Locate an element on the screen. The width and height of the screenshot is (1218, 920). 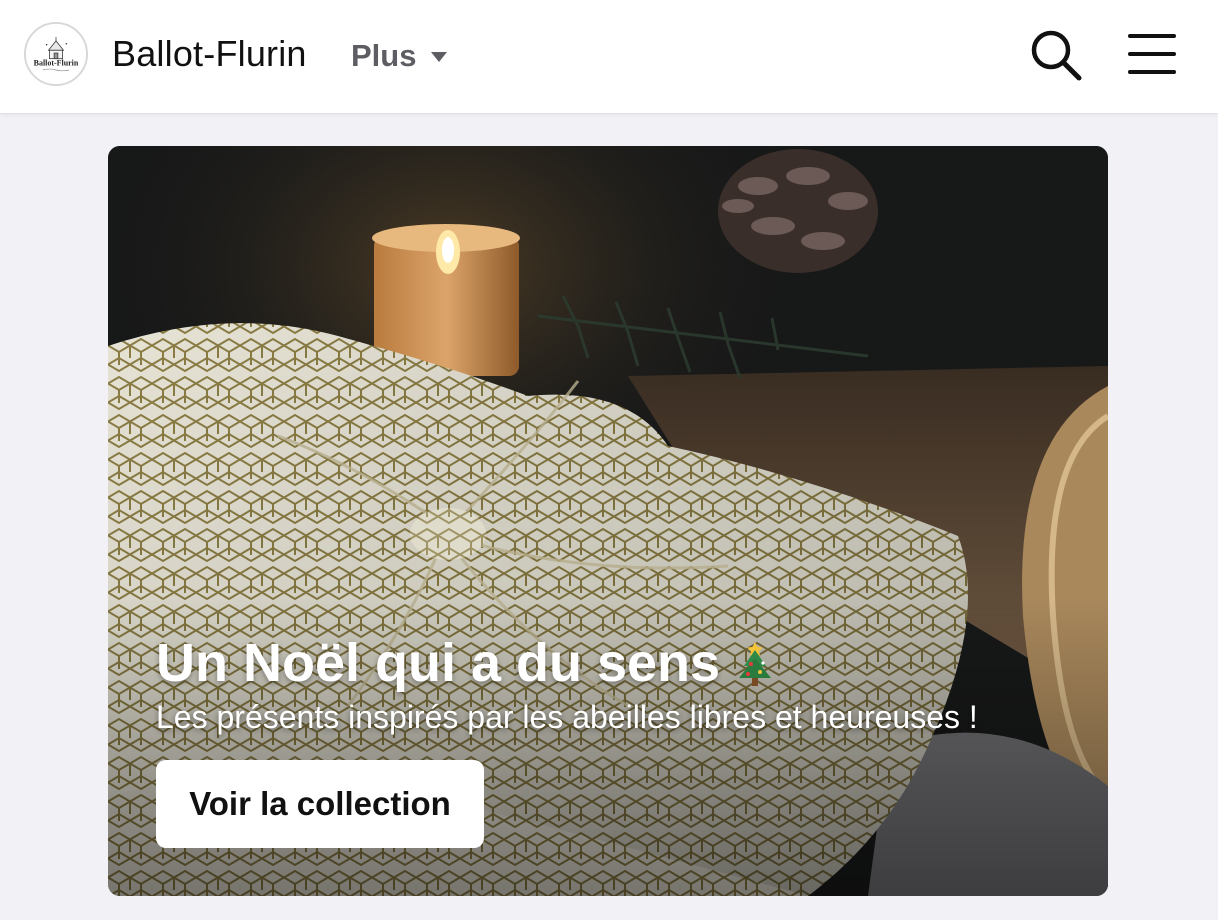
christmas-tree-icon is located at coordinates (755, 664).